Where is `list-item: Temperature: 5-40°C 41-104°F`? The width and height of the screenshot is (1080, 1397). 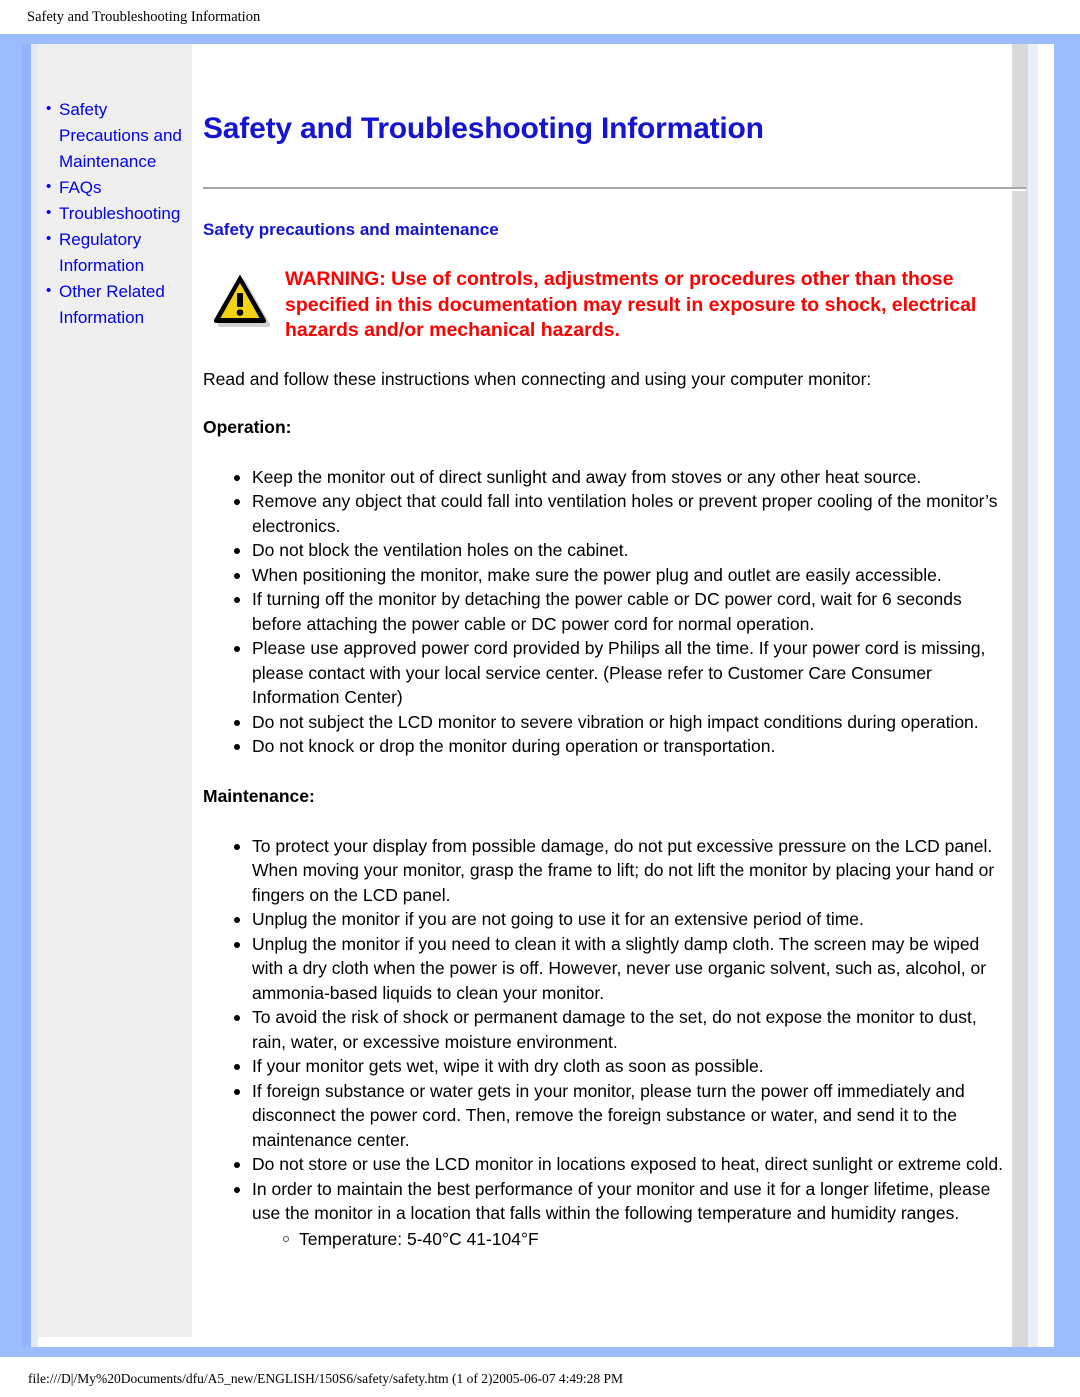
list-item: Temperature: 5-40°C 41-104°F is located at coordinates (647, 1239).